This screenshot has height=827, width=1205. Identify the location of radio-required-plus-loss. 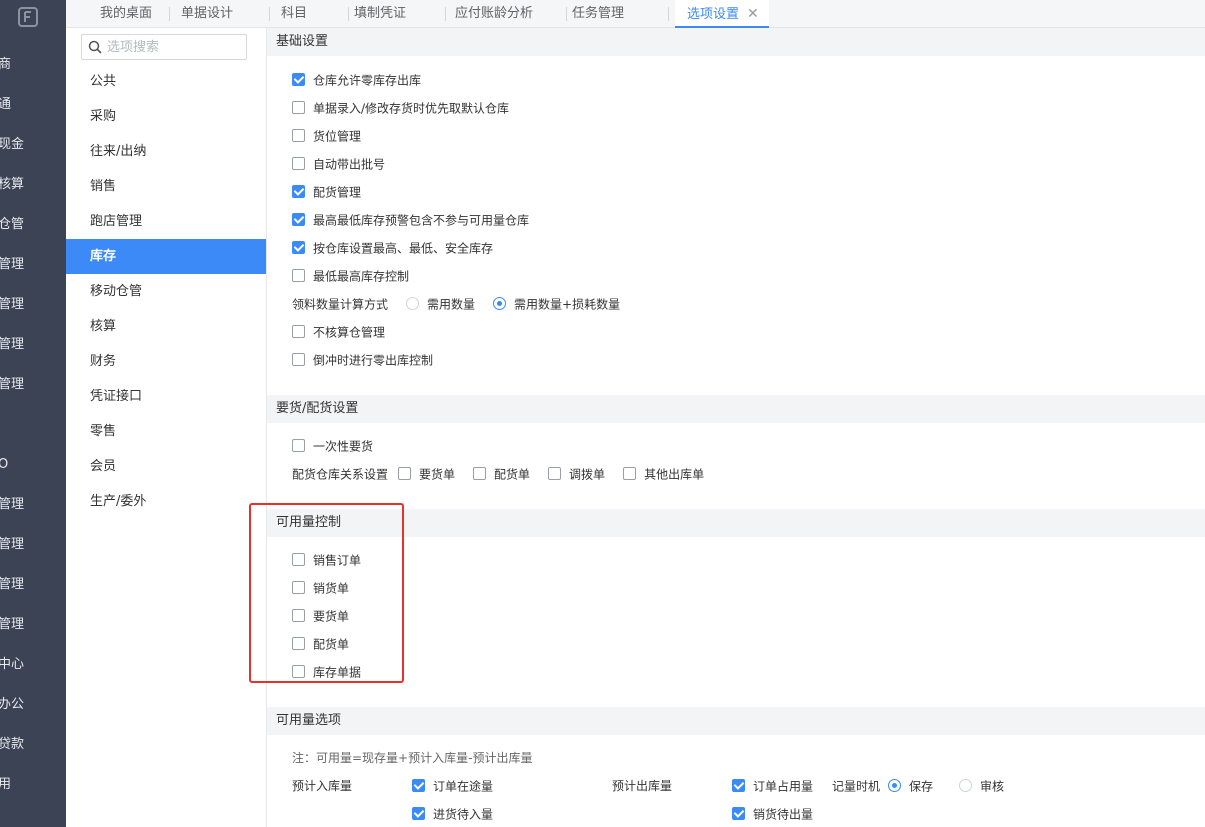
(500, 303).